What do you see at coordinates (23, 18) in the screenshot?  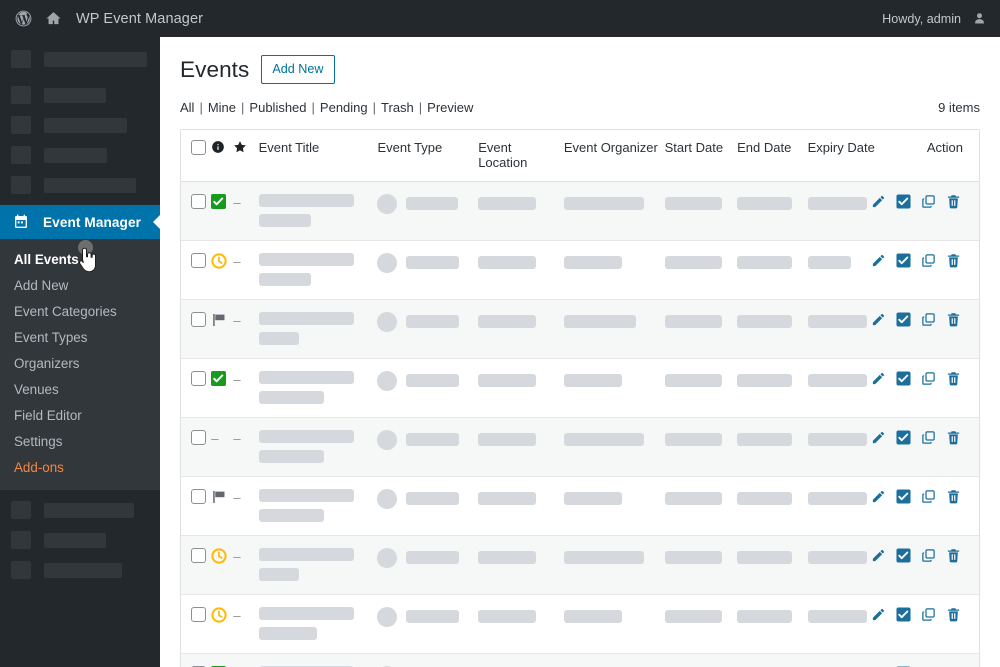 I see `wordpress-logo-icon` at bounding box center [23, 18].